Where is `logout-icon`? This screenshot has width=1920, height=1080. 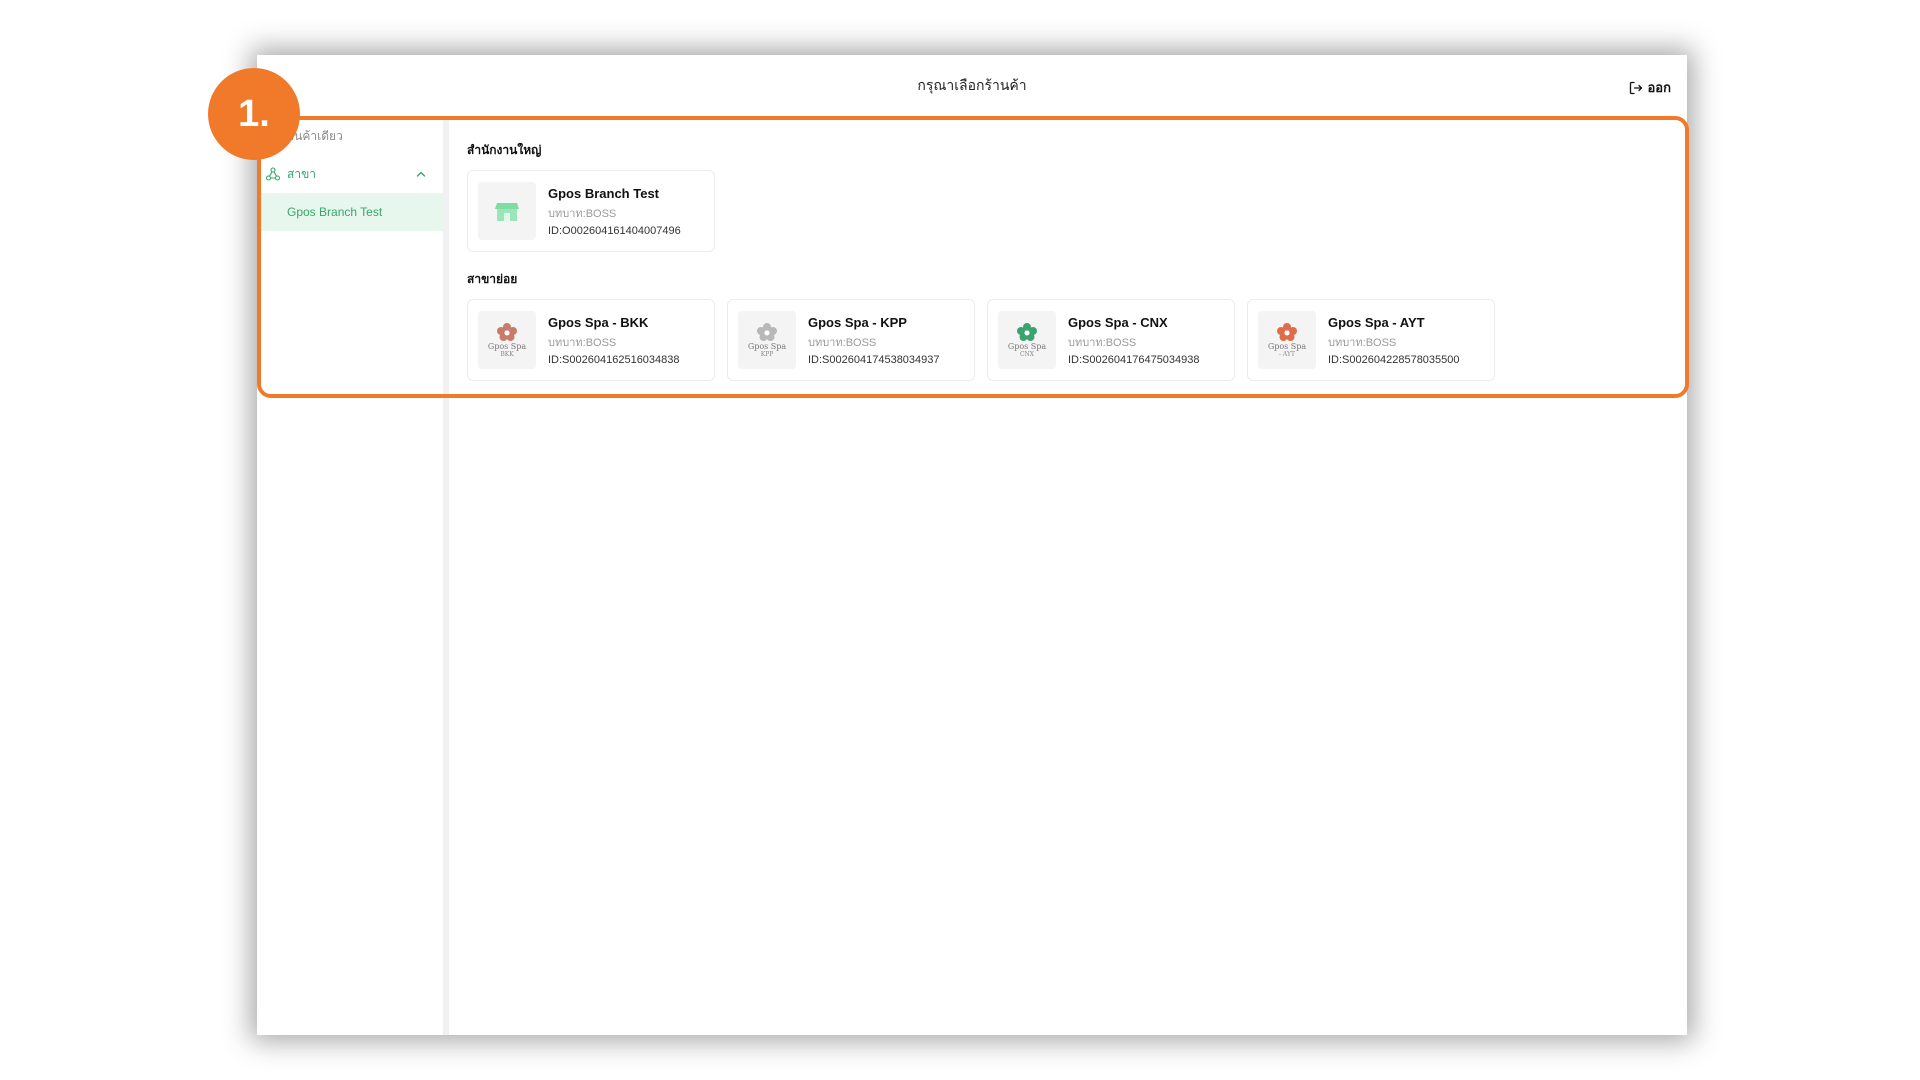
logout-icon is located at coordinates (1635, 87).